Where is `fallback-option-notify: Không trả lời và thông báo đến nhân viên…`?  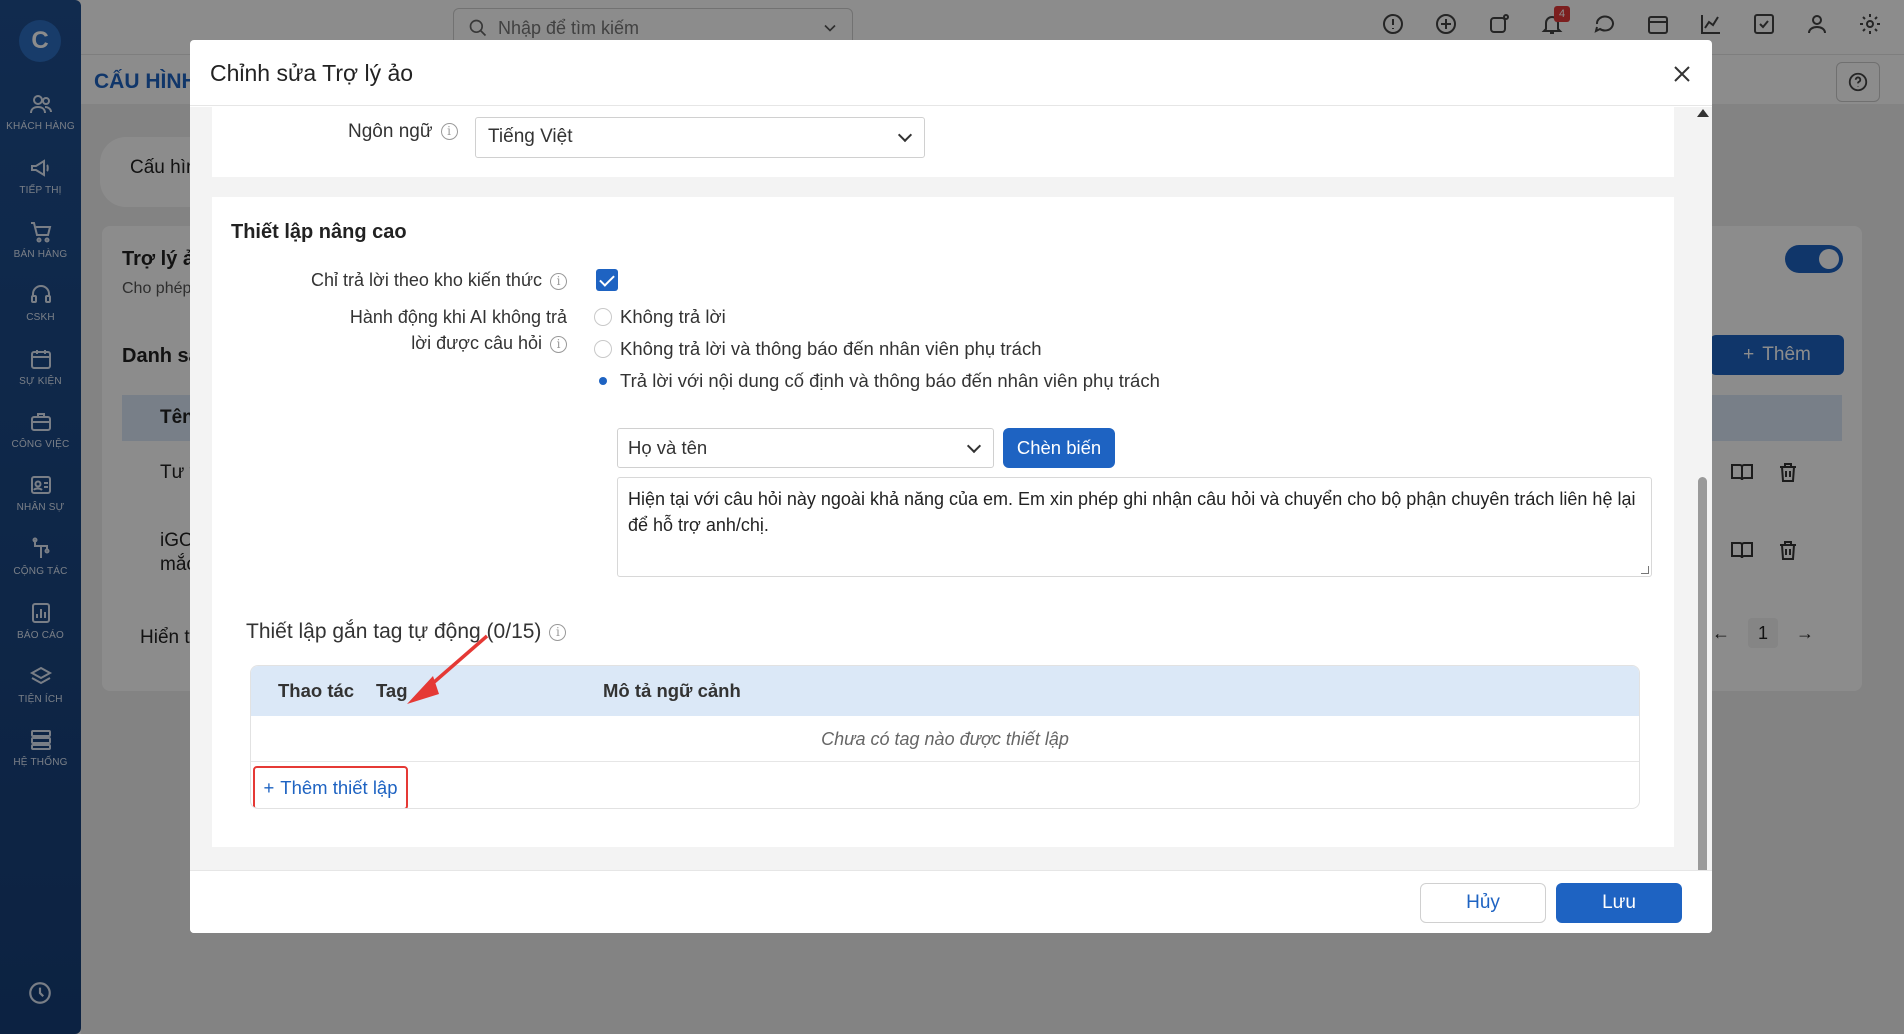 fallback-option-notify: Không trả lời và thông báo đến nhân viên… is located at coordinates (818, 349).